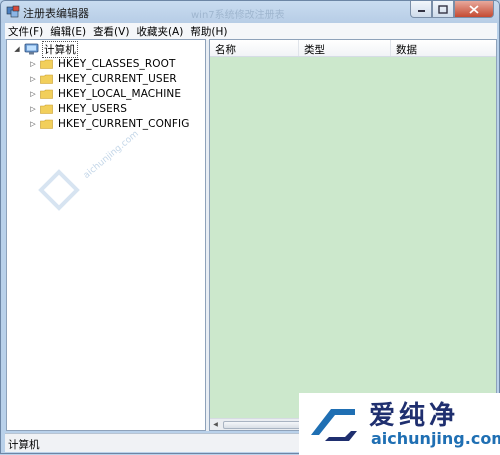 The height and width of the screenshot is (455, 500). What do you see at coordinates (26, 31) in the screenshot?
I see `menu-file: 文件(F)` at bounding box center [26, 31].